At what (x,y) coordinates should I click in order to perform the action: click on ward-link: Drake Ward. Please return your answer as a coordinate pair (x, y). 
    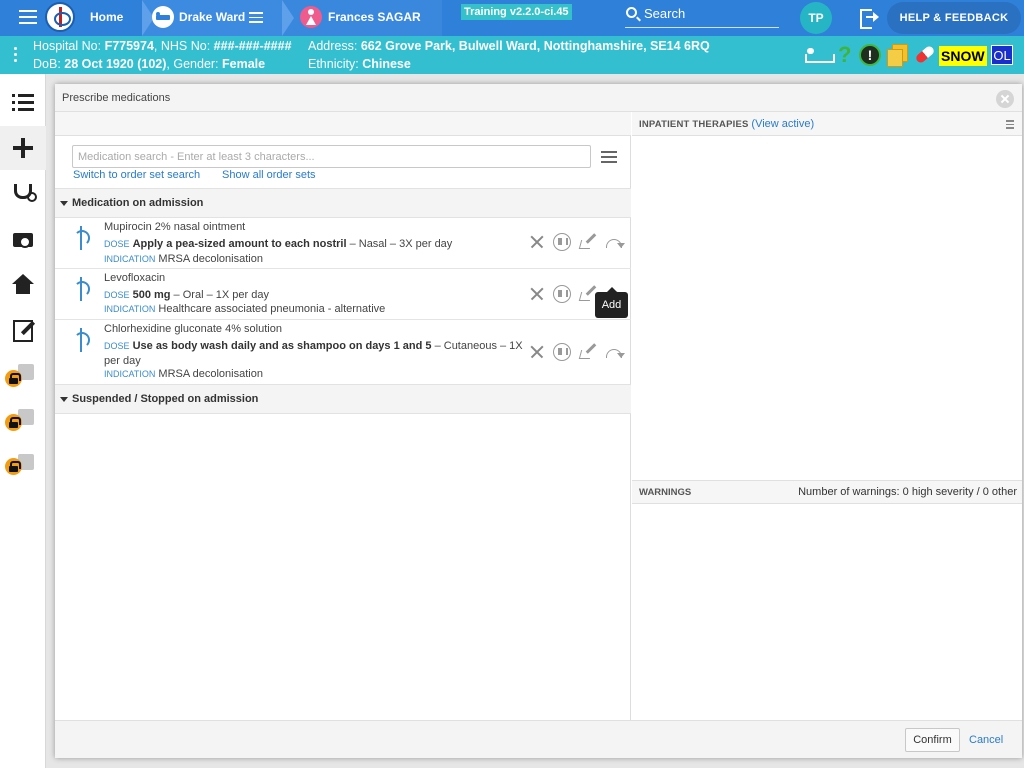
    Looking at the image, I should click on (212, 18).